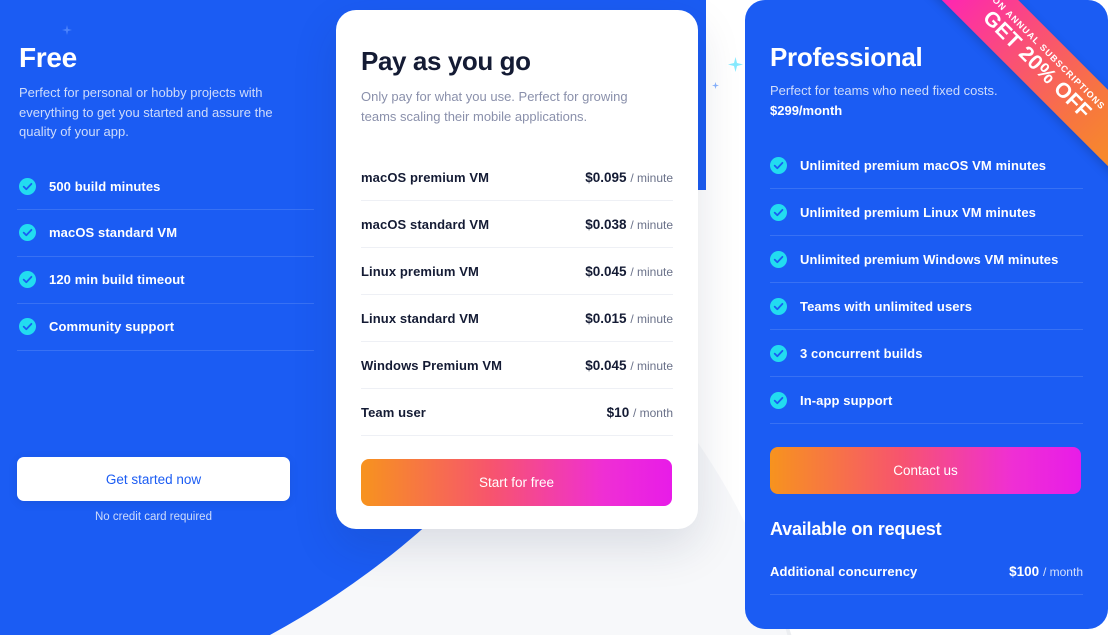  What do you see at coordinates (153, 479) in the screenshot?
I see `get-started-button: Get started now` at bounding box center [153, 479].